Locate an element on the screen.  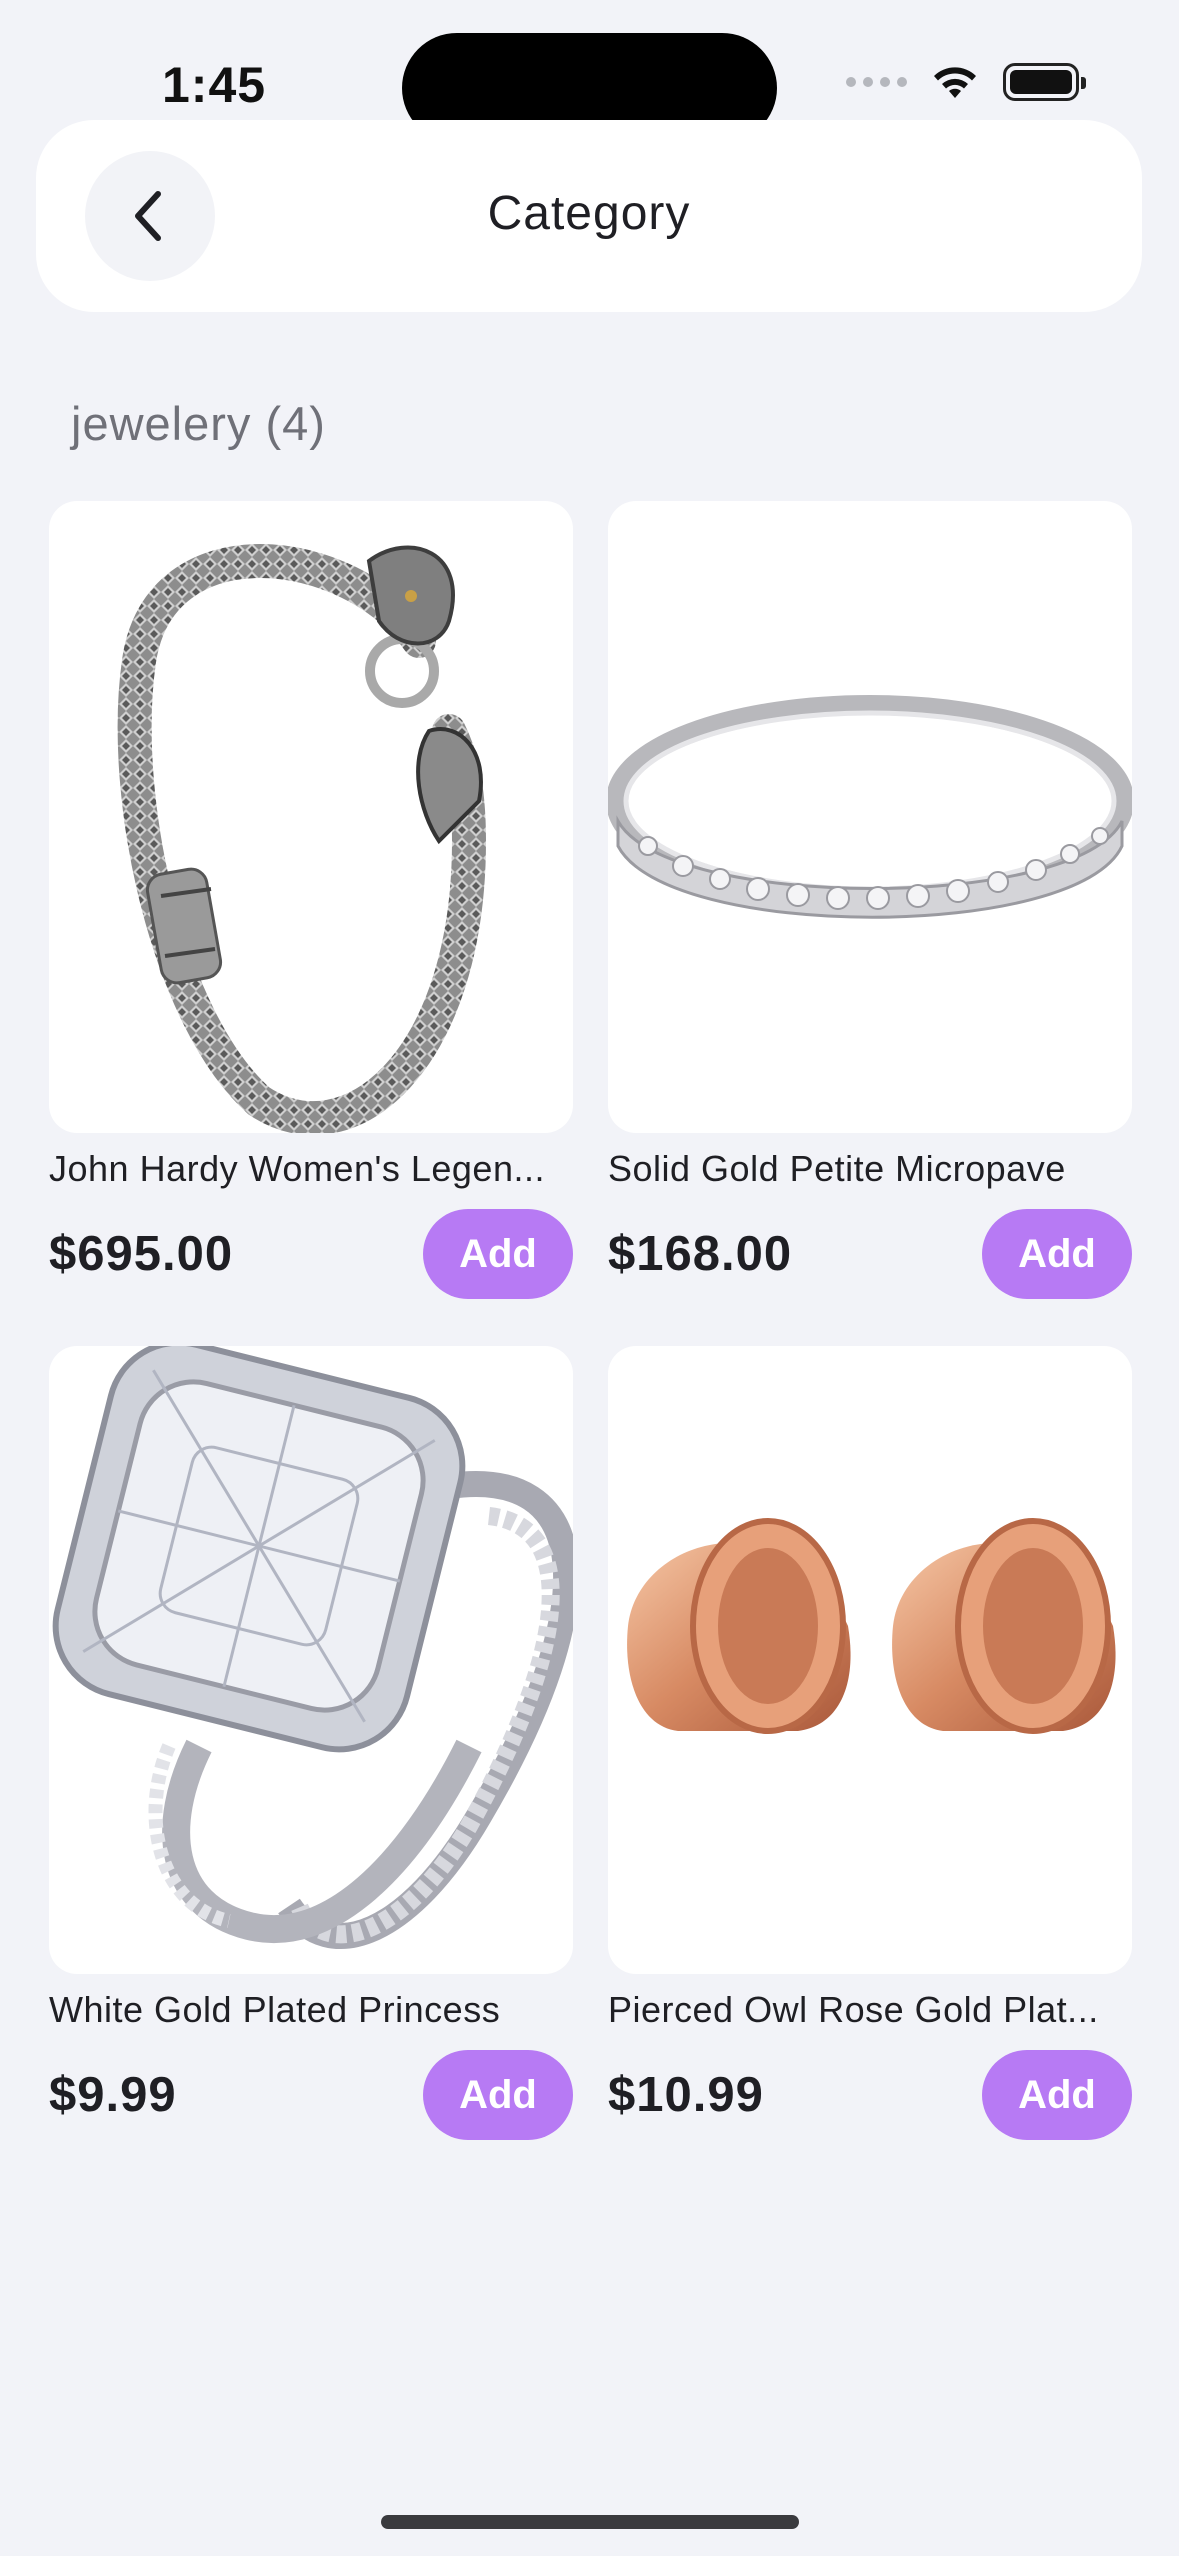
product-image-tunnel-plugs is located at coordinates (870, 1660).